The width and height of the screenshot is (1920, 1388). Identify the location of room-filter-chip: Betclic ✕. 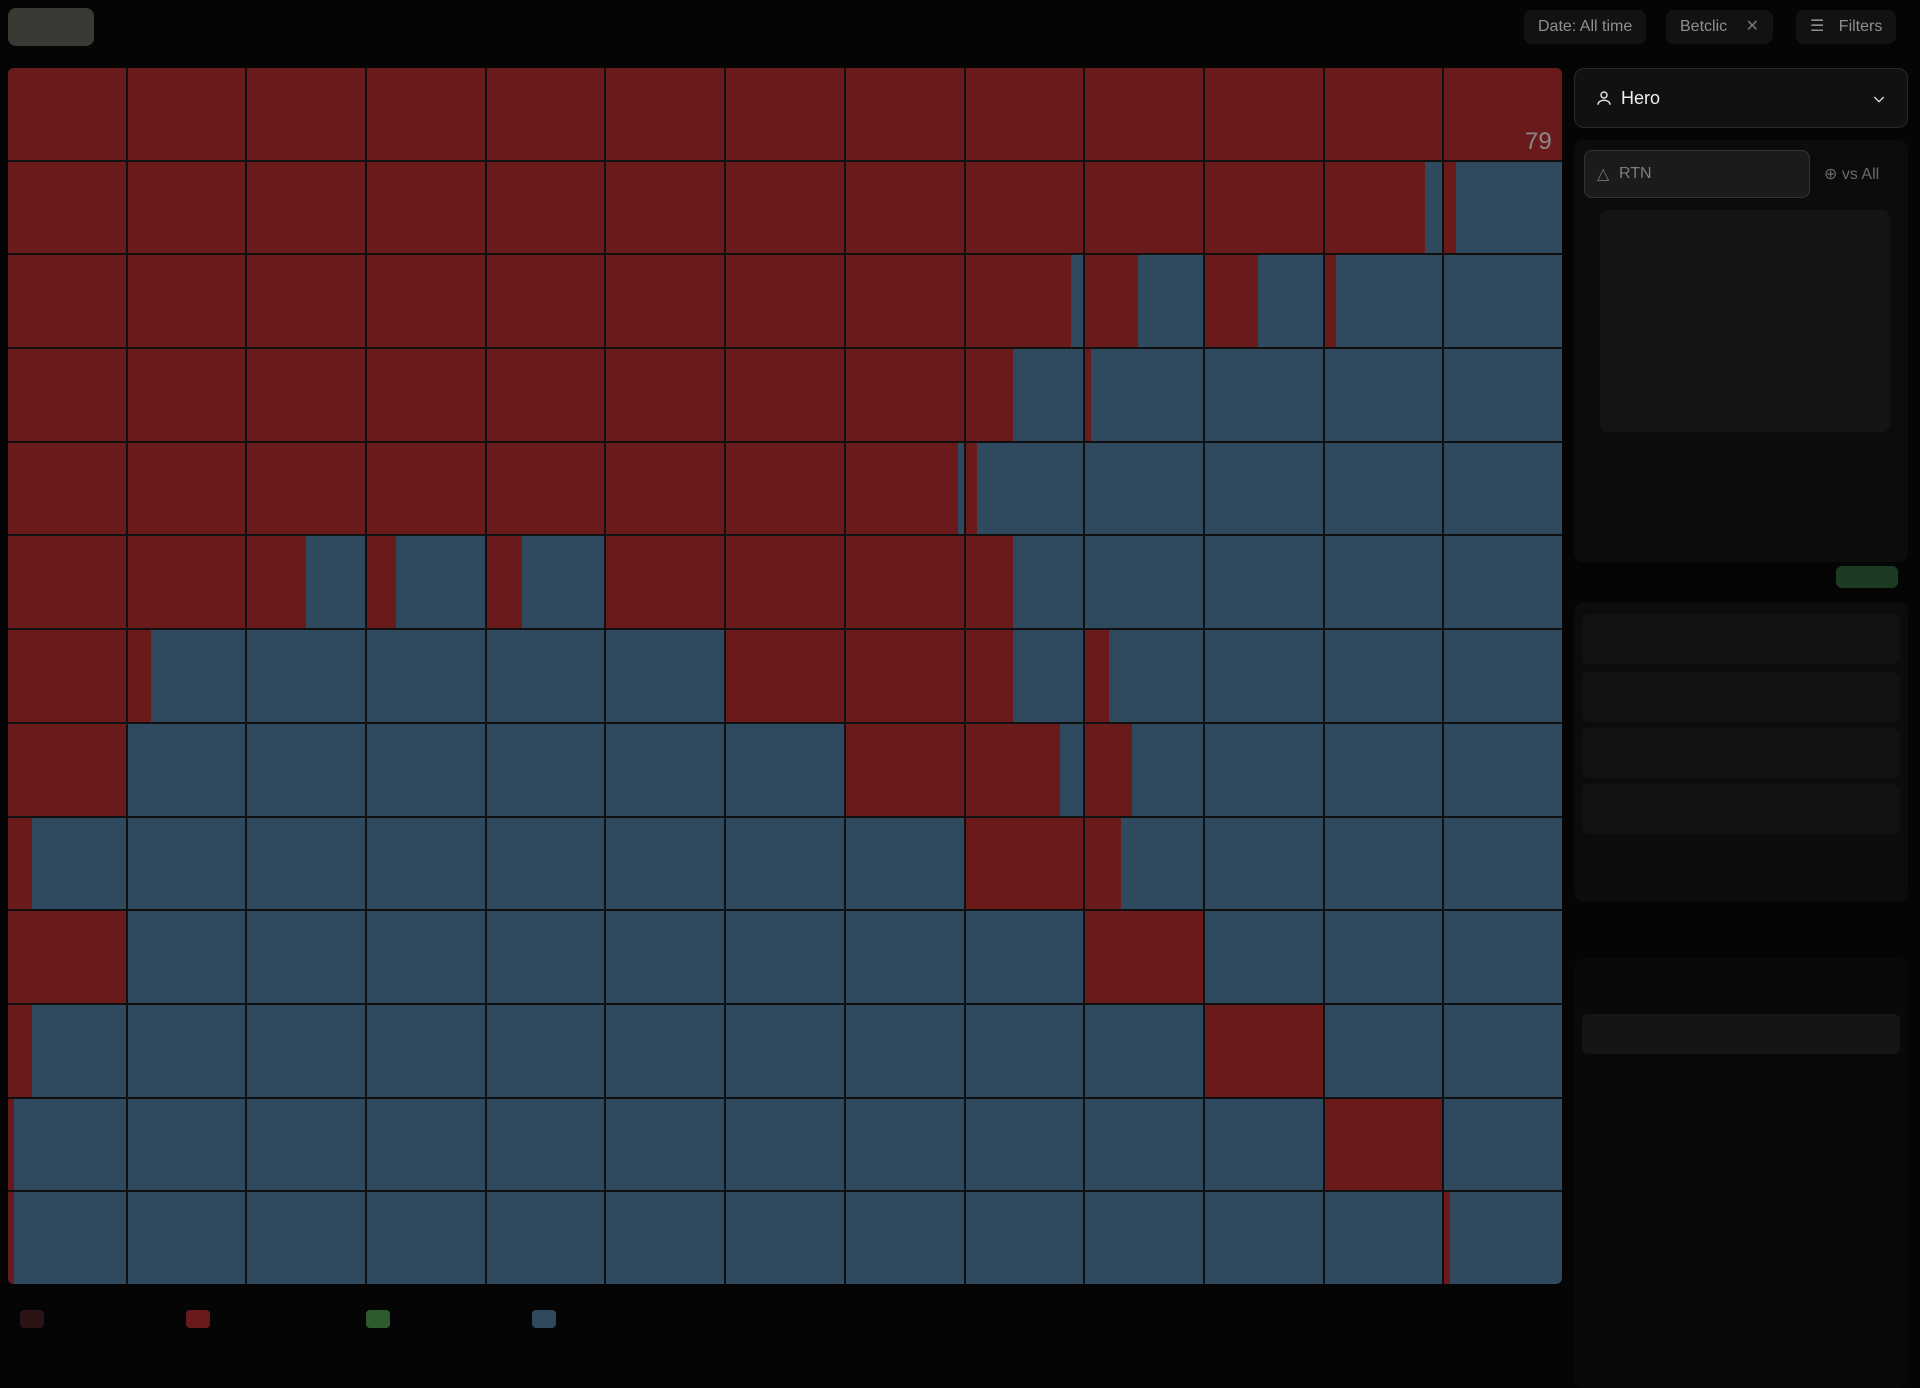
(1719, 27).